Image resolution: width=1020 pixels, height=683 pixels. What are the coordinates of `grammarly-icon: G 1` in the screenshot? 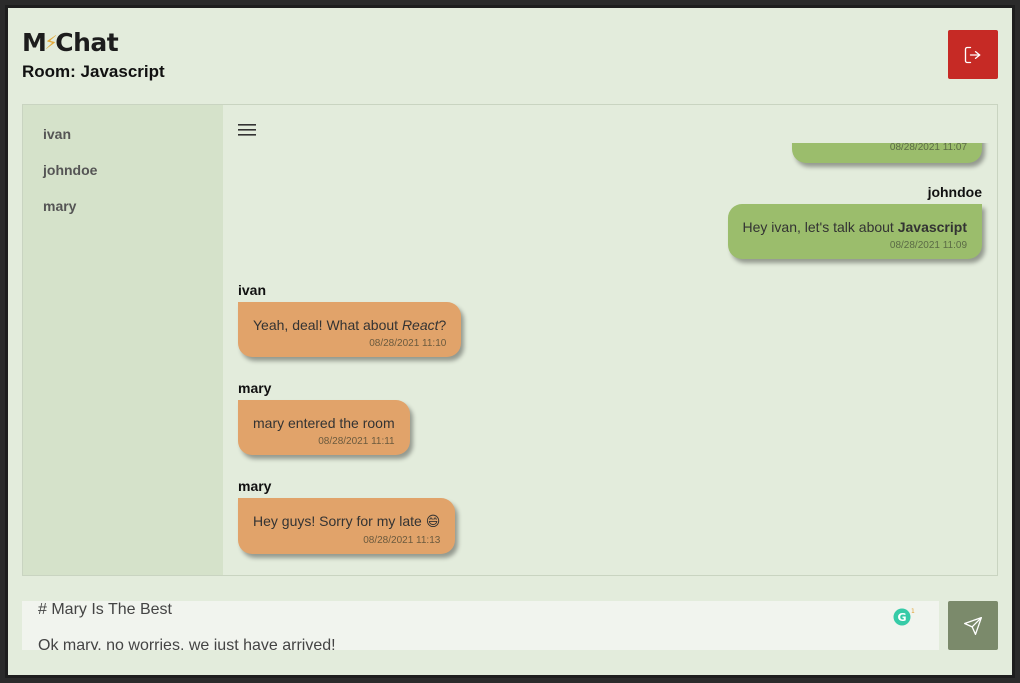 It's located at (903, 616).